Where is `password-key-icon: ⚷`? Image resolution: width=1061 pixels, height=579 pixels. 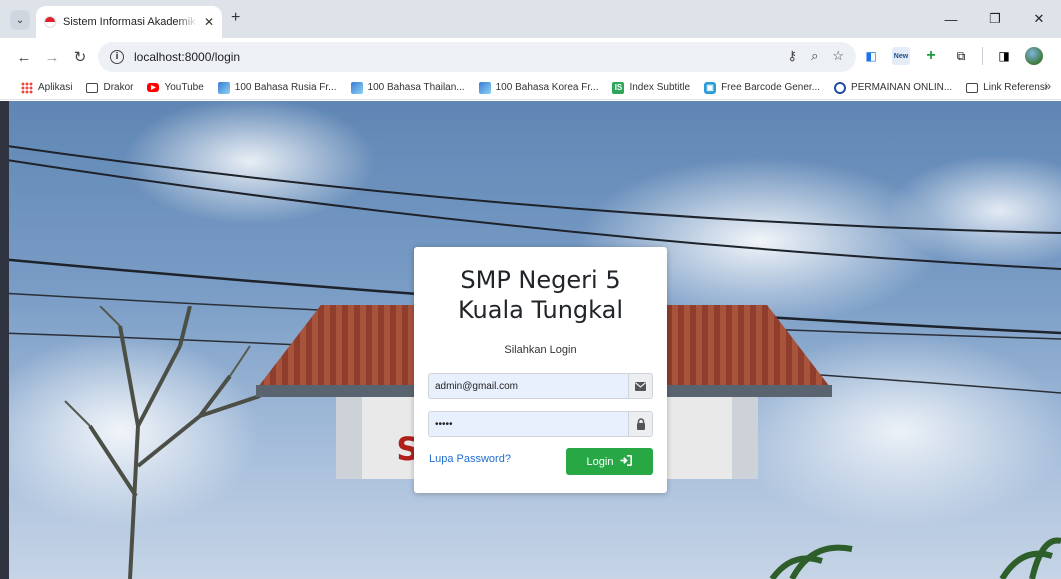
password-key-icon: ⚷ is located at coordinates (793, 56).